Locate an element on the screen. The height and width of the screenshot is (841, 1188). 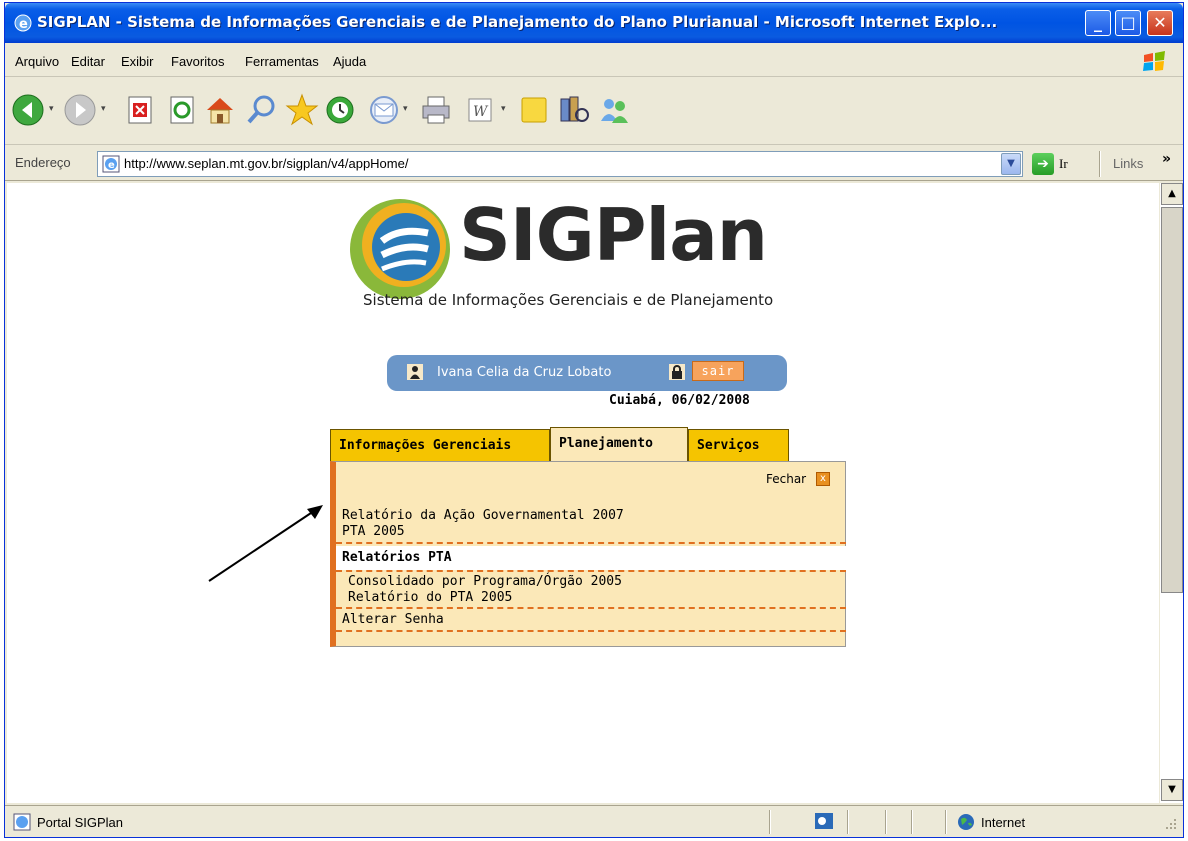
user-name: Ivana Celia da Cruz Lobato is located at coordinates (524, 372).